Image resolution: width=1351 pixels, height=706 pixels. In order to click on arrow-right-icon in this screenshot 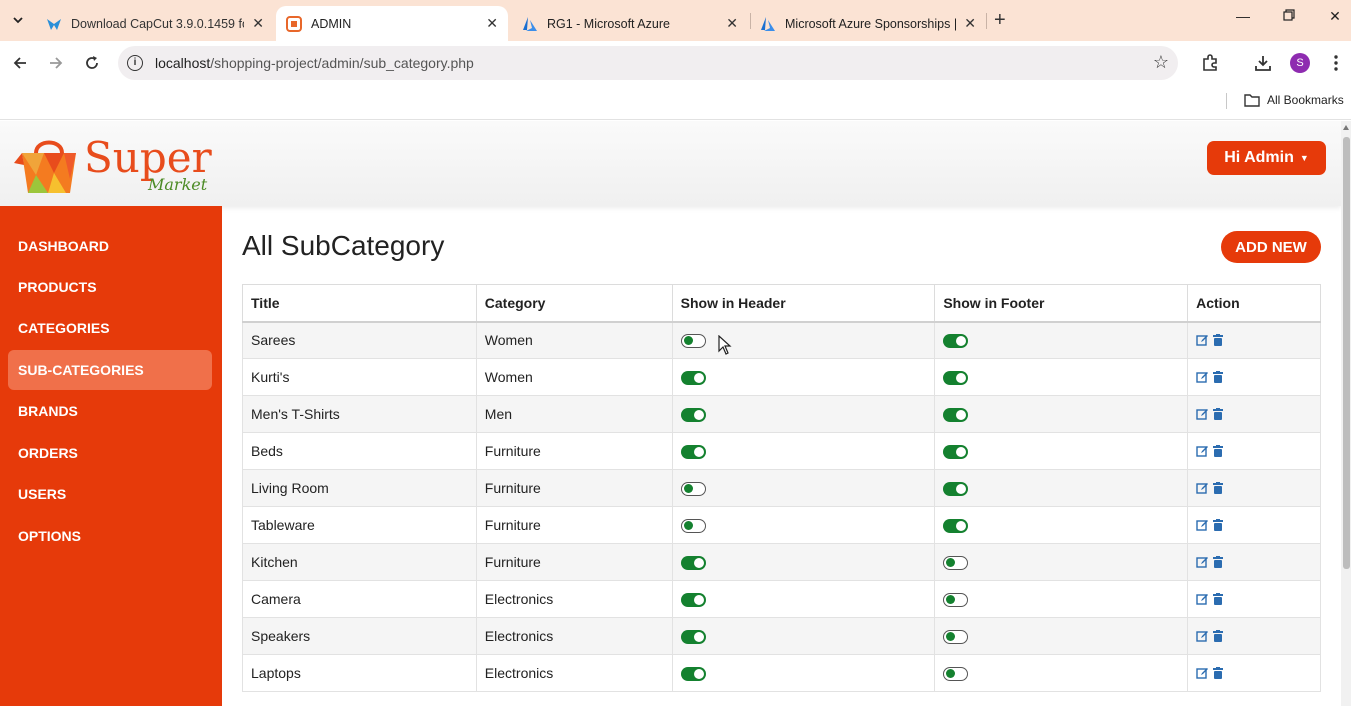, I will do `click(56, 63)`.